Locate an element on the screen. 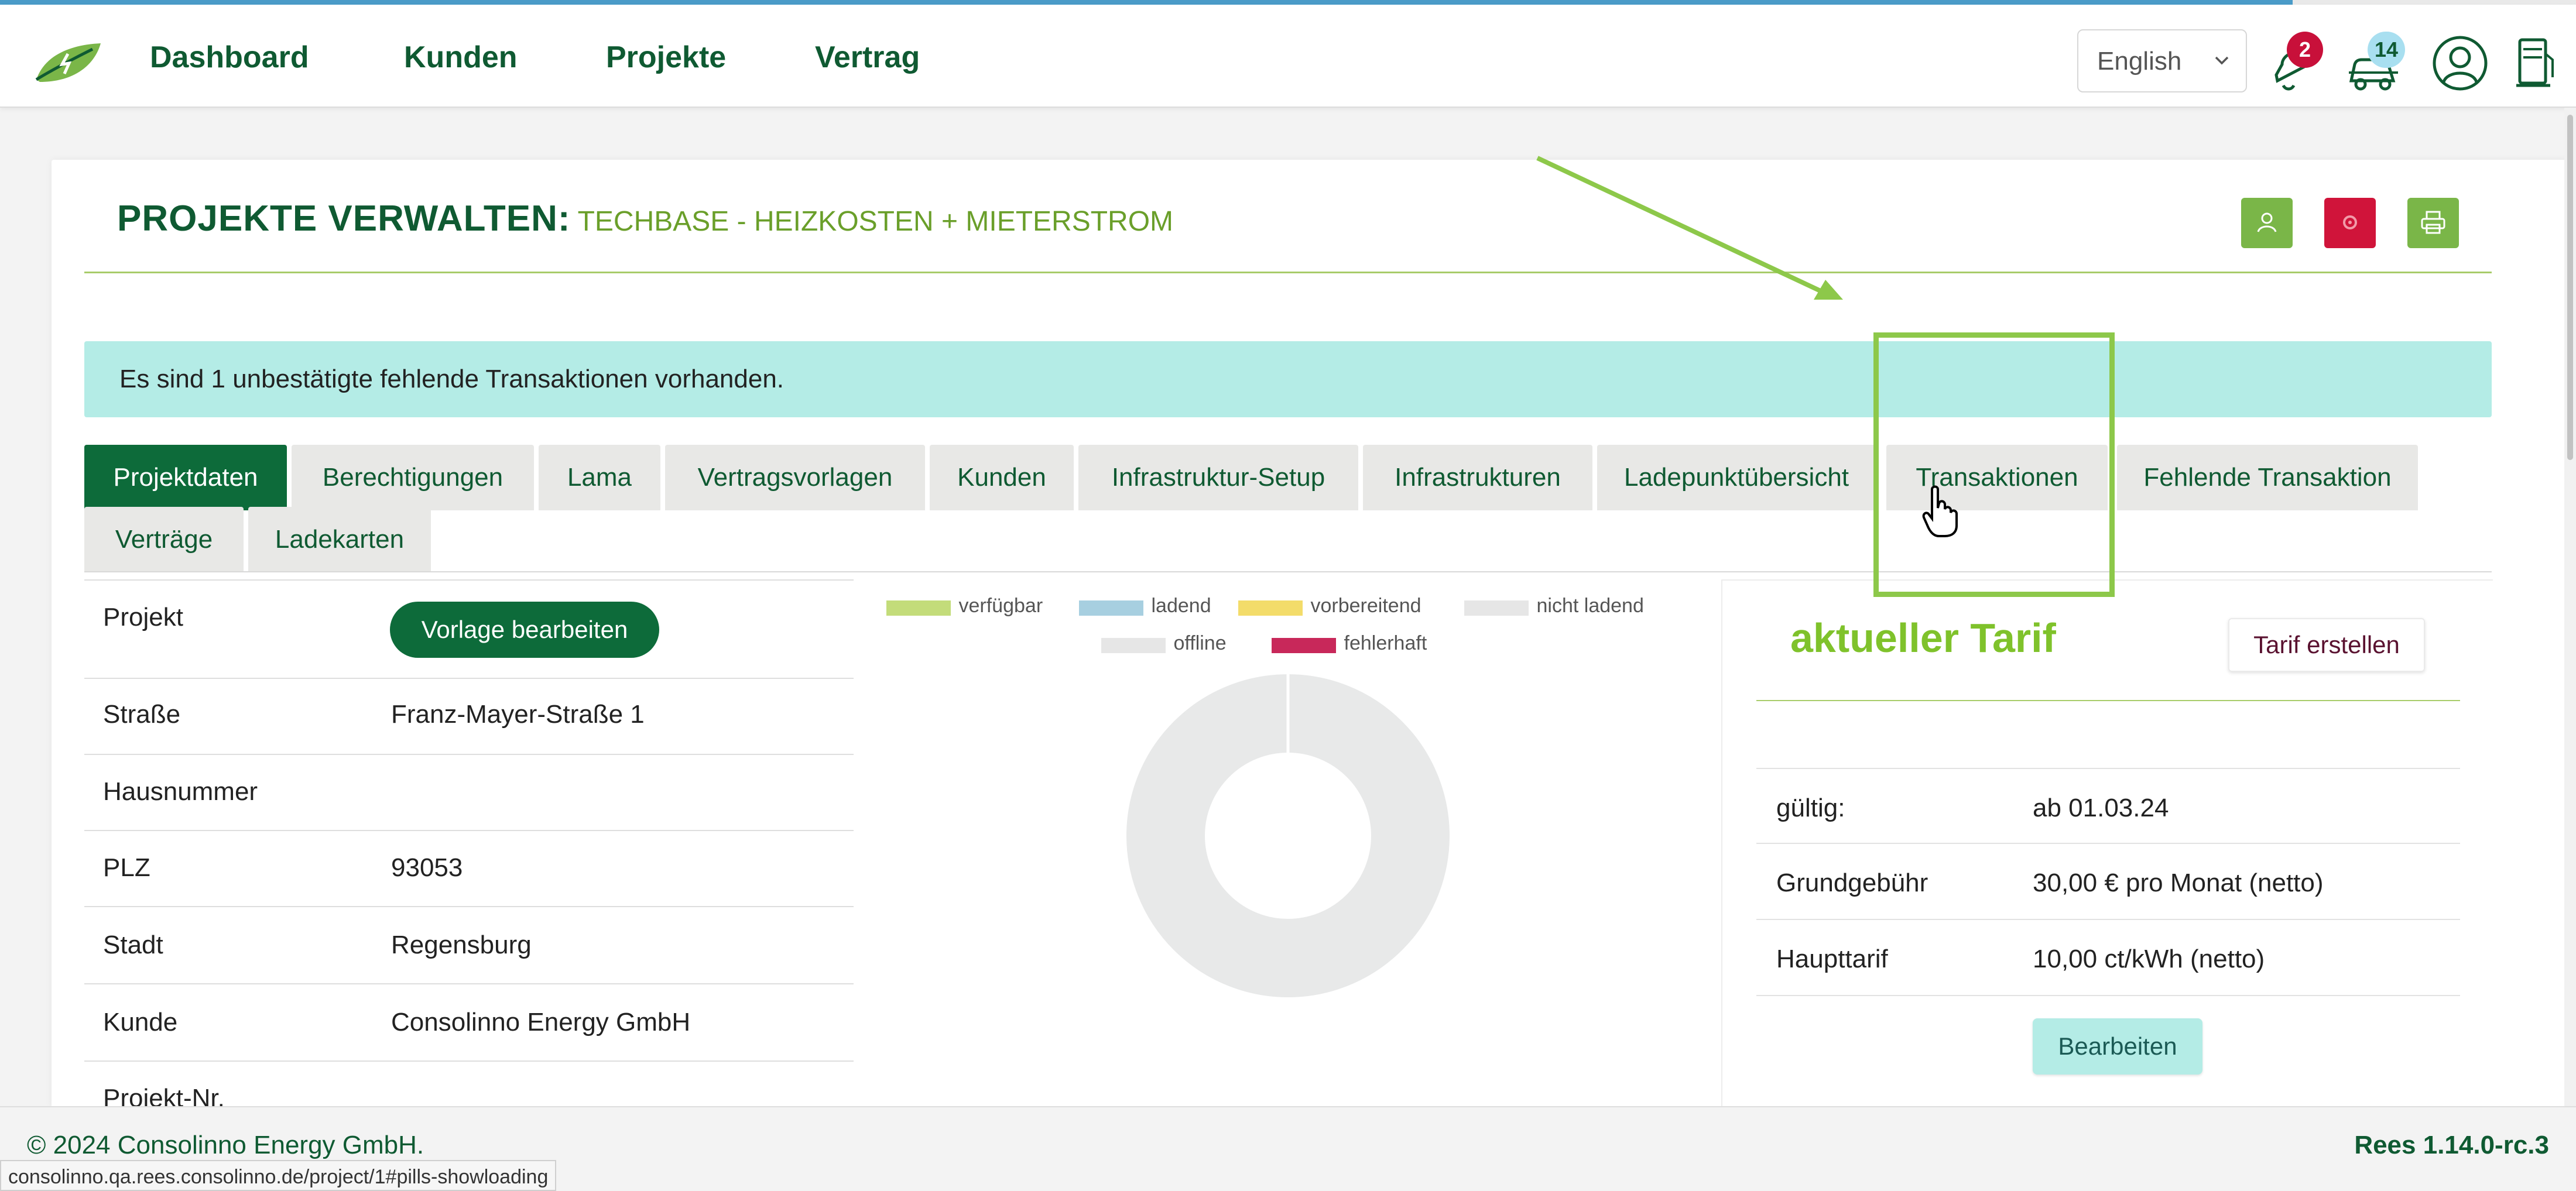 This screenshot has height=1191, width=2576. page-title-project: TECHBASE - HEIZKOSTEN + MIETERSTROM is located at coordinates (875, 221).